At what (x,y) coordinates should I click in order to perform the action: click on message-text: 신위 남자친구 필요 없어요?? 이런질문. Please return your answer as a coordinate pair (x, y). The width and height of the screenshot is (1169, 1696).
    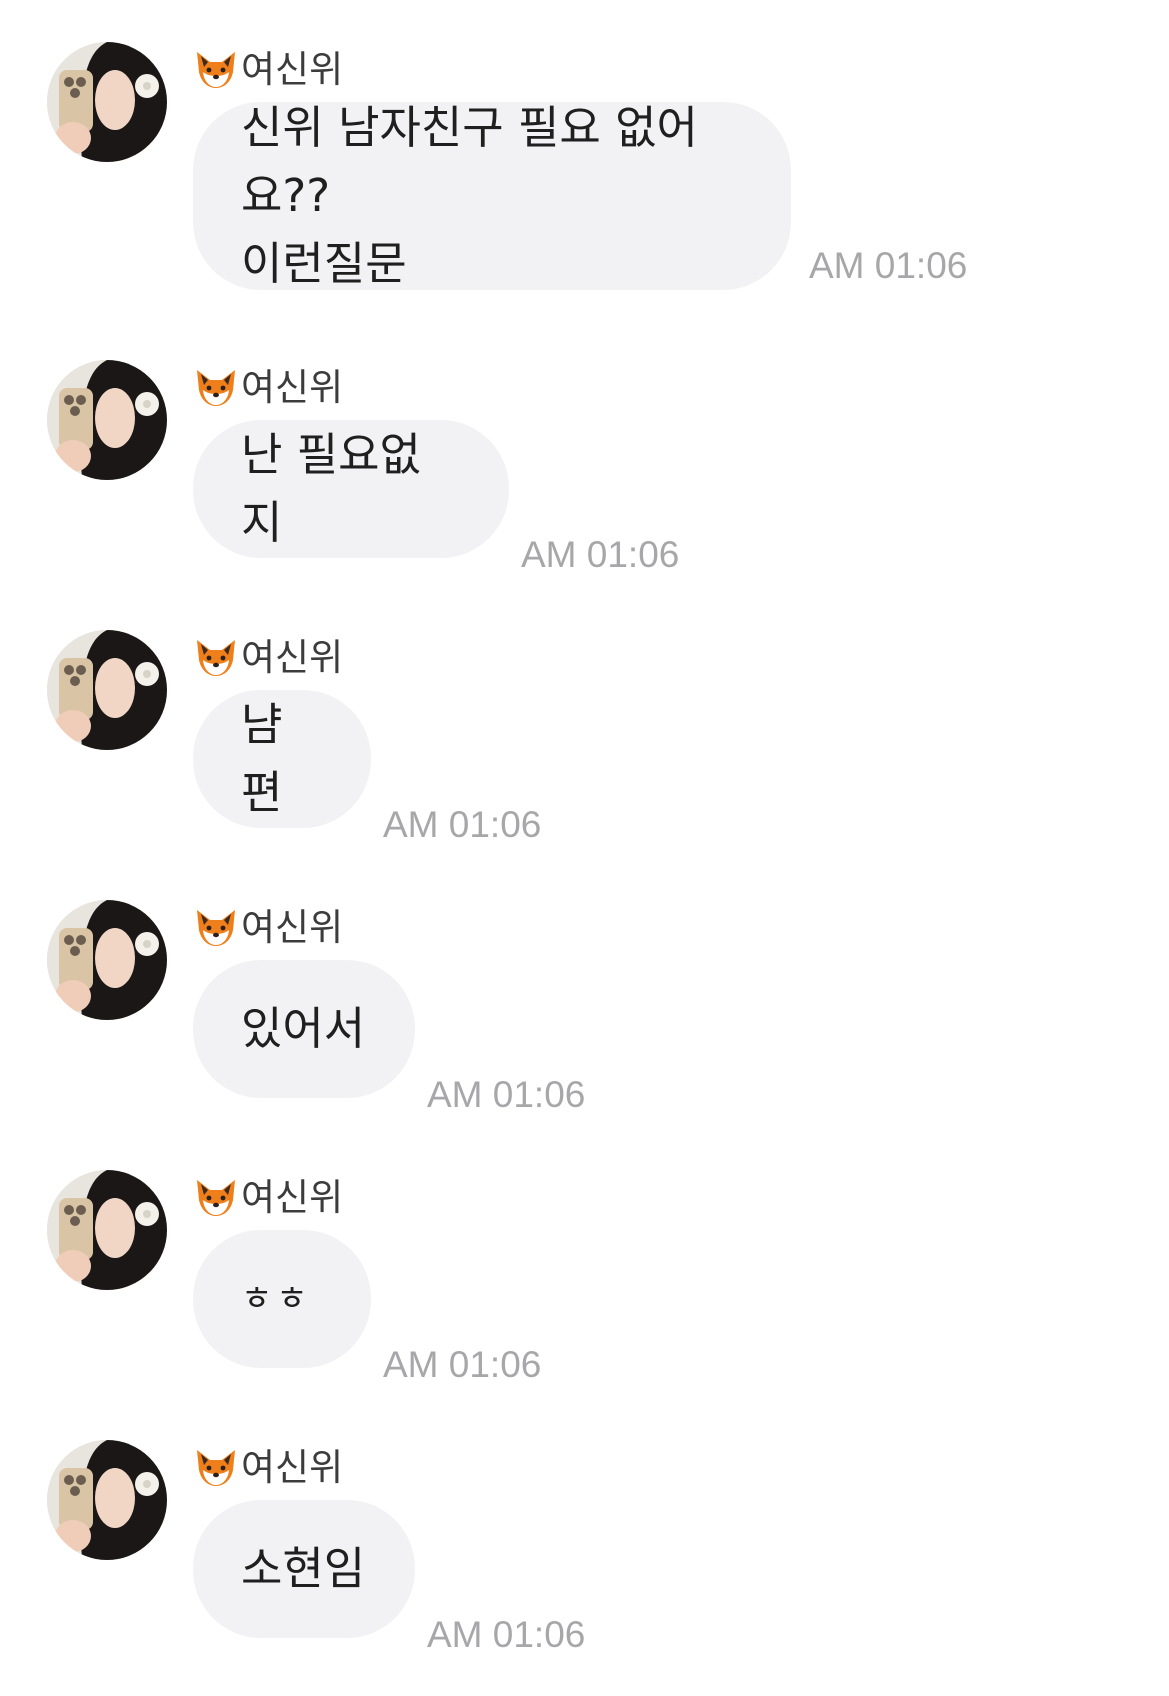
    Looking at the image, I should click on (469, 195).